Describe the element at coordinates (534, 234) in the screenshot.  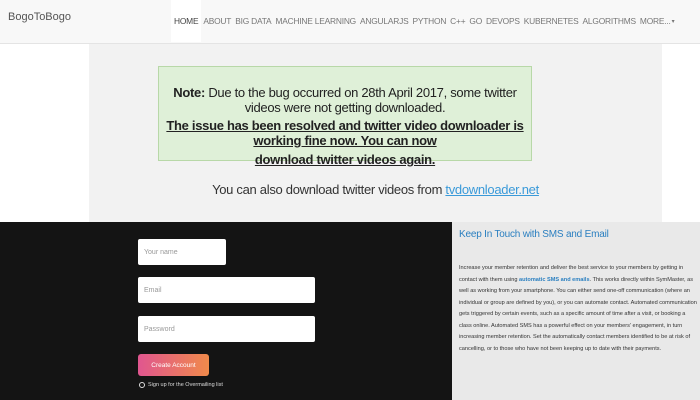
I see `info-title: Keep In Touch with SMS and Email` at that location.